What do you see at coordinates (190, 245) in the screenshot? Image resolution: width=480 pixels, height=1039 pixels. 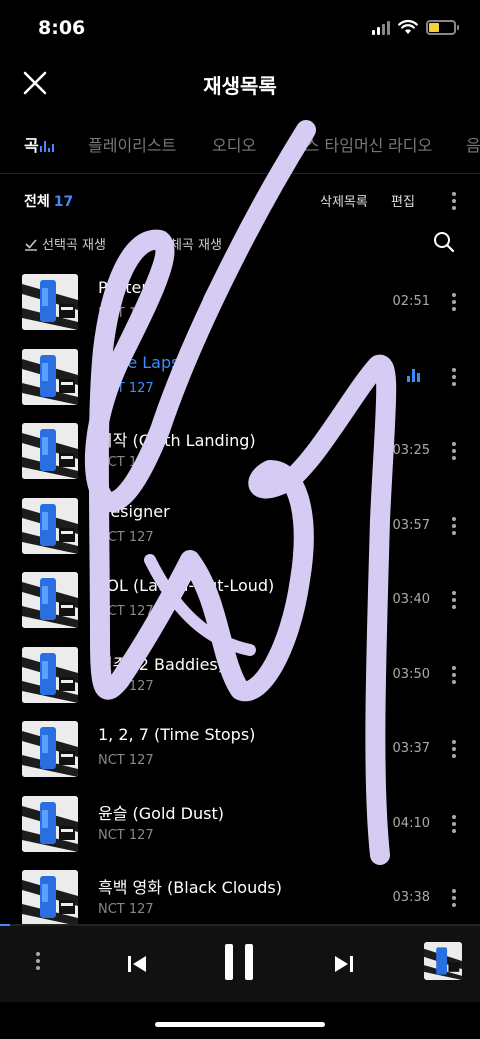 I see `play-all-label: 전체곡 재생` at bounding box center [190, 245].